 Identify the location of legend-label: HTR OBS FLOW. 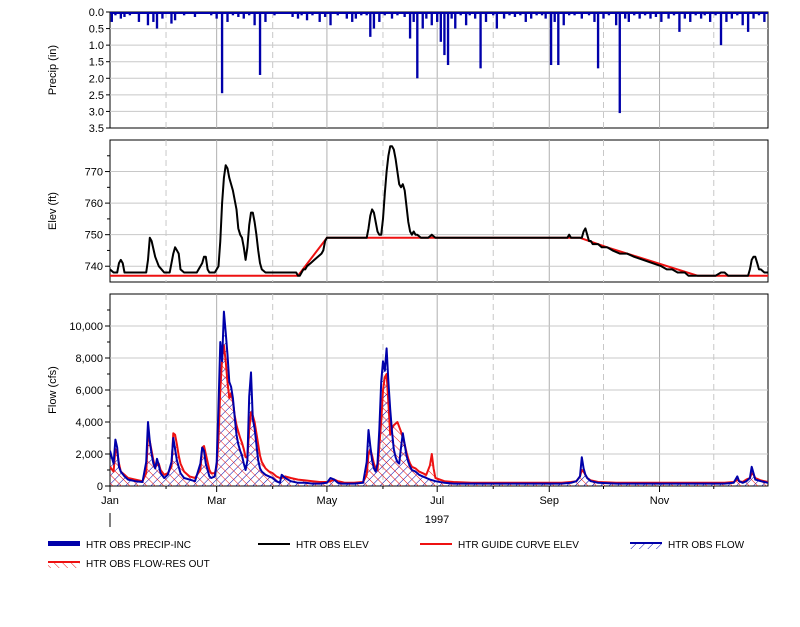
(706, 545).